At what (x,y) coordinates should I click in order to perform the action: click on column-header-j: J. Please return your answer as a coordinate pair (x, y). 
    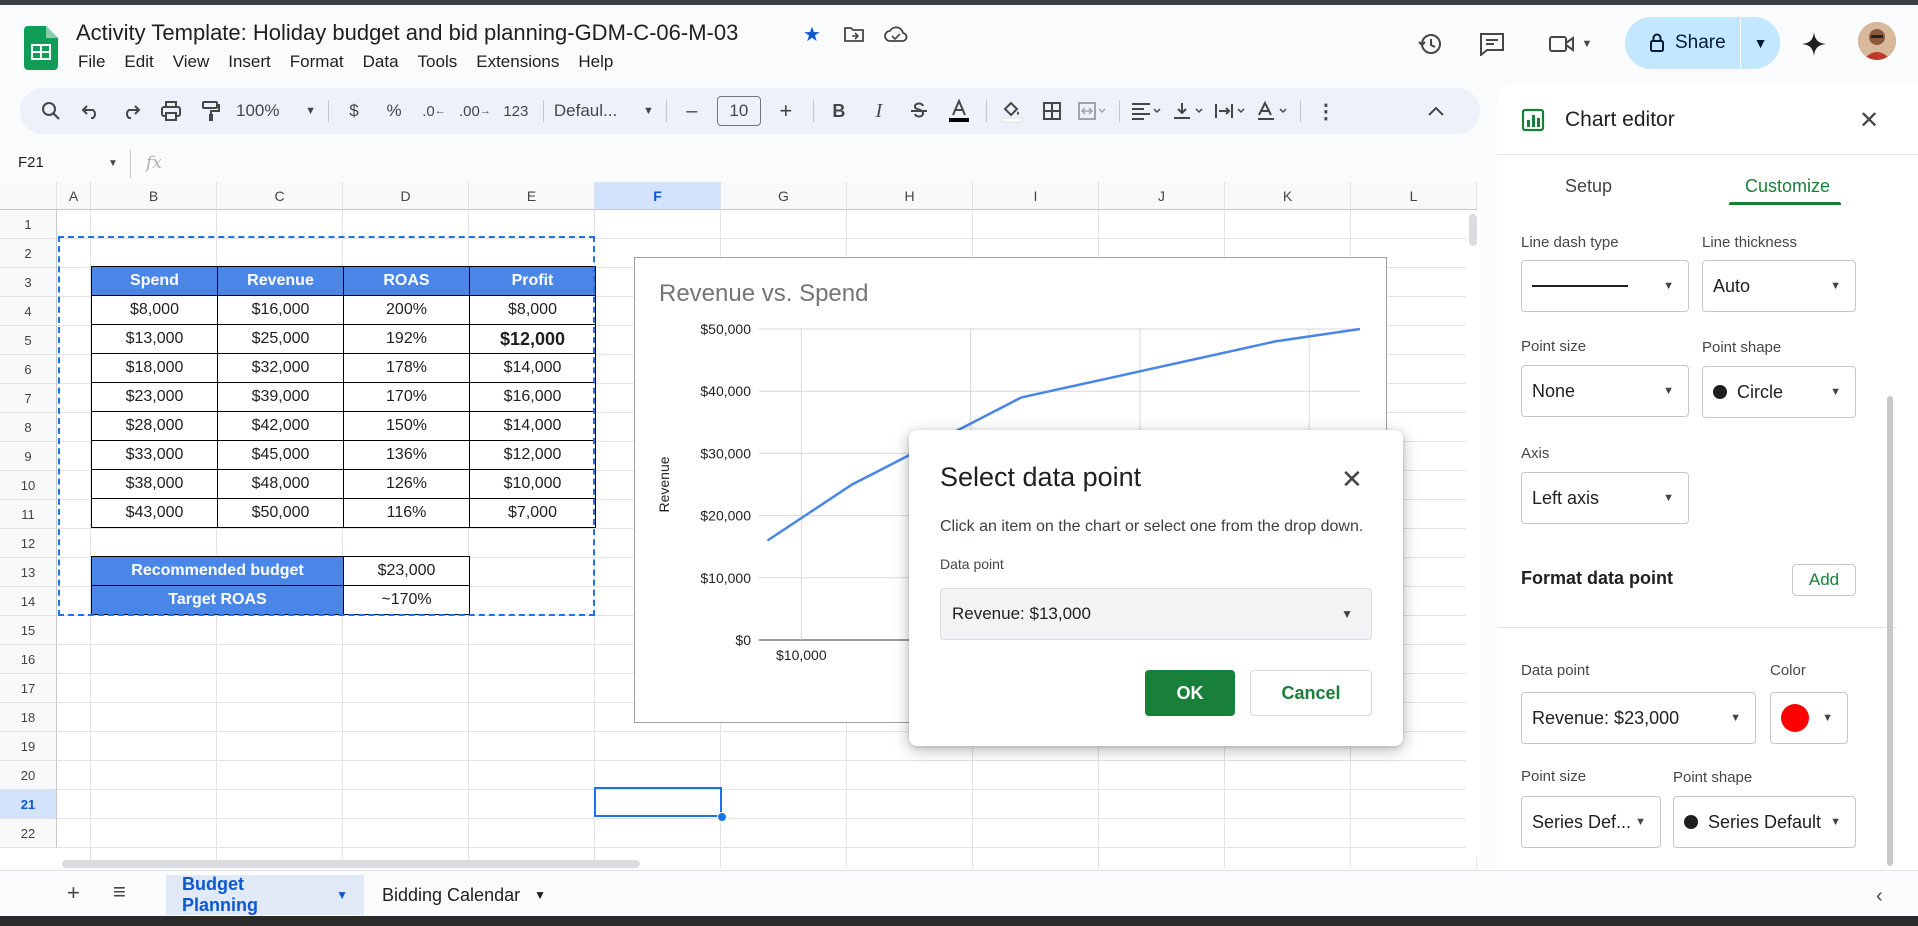
    Looking at the image, I should click on (1162, 196).